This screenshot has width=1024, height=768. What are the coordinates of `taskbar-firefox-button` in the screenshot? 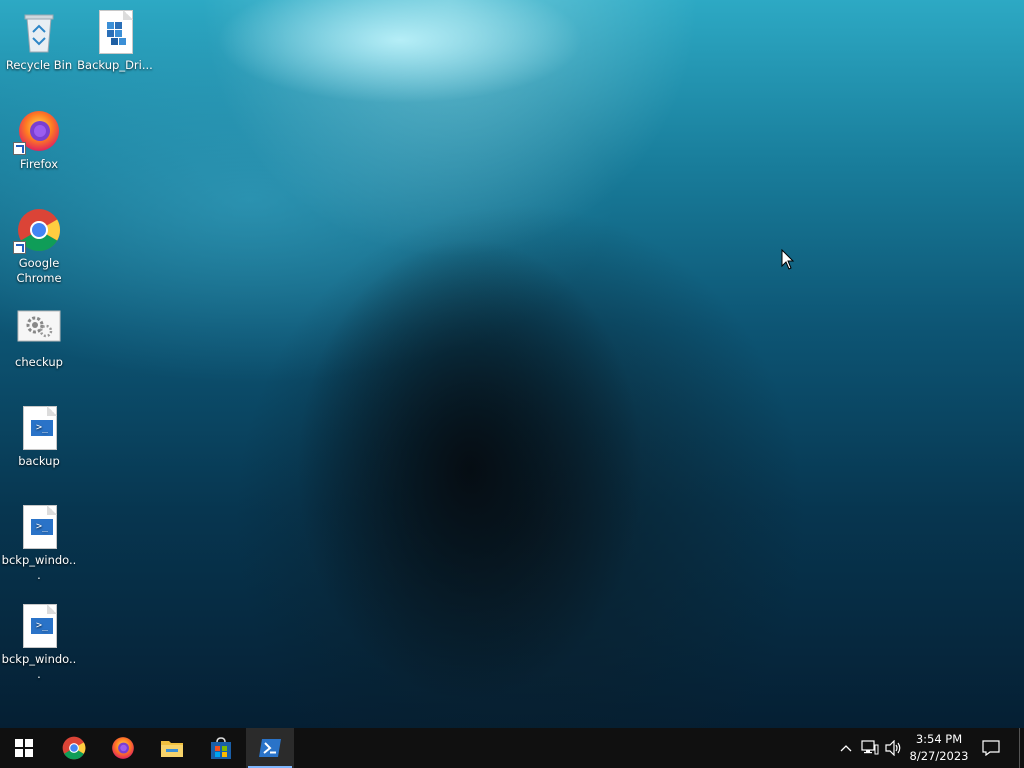 It's located at (123, 748).